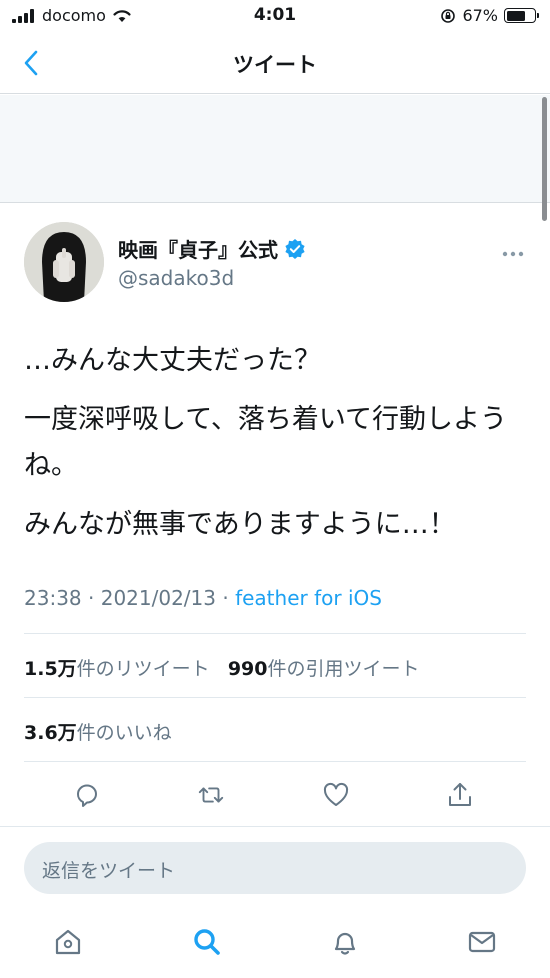 The image size is (550, 978). What do you see at coordinates (308, 598) in the screenshot?
I see `tweet-source: feather for iOS` at bounding box center [308, 598].